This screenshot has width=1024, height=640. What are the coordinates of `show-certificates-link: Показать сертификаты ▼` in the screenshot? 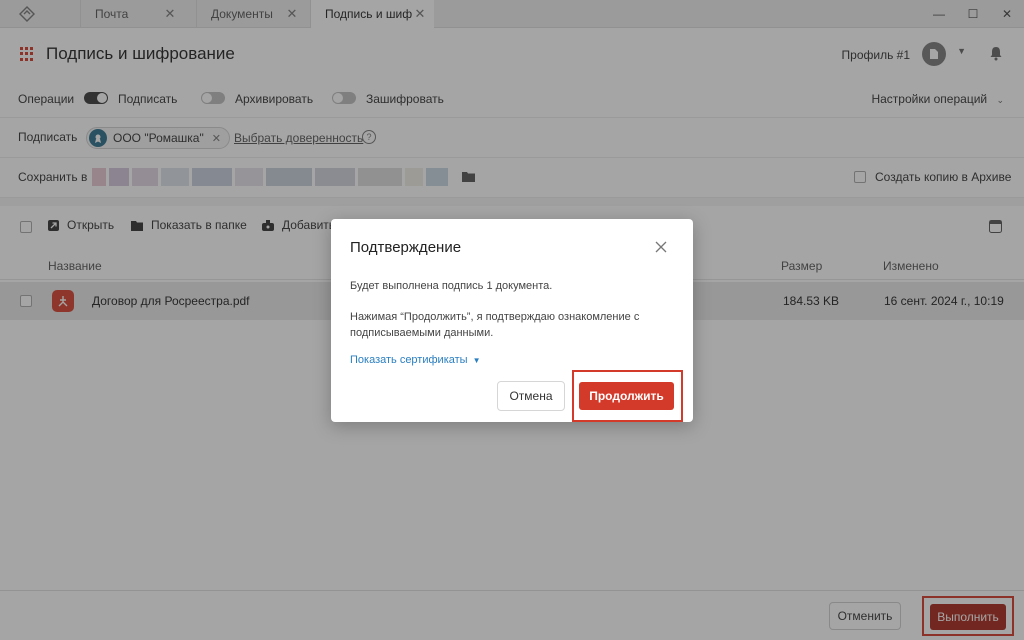 It's located at (415, 360).